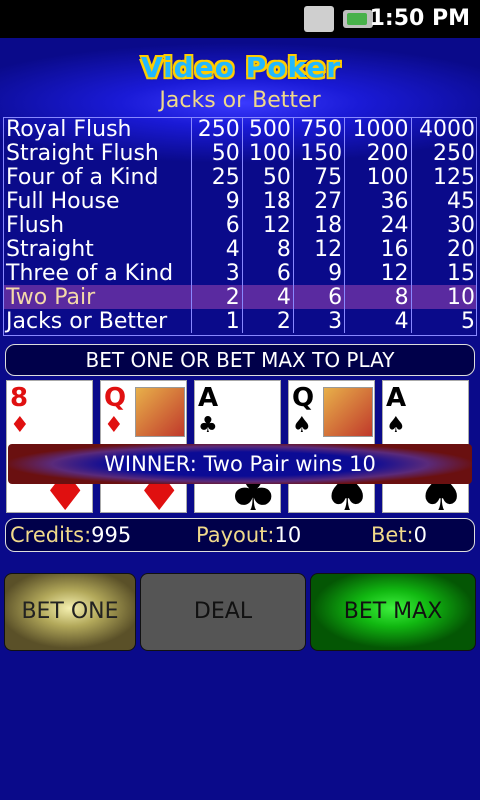  What do you see at coordinates (358, 19) in the screenshot?
I see `battery-charging-icon` at bounding box center [358, 19].